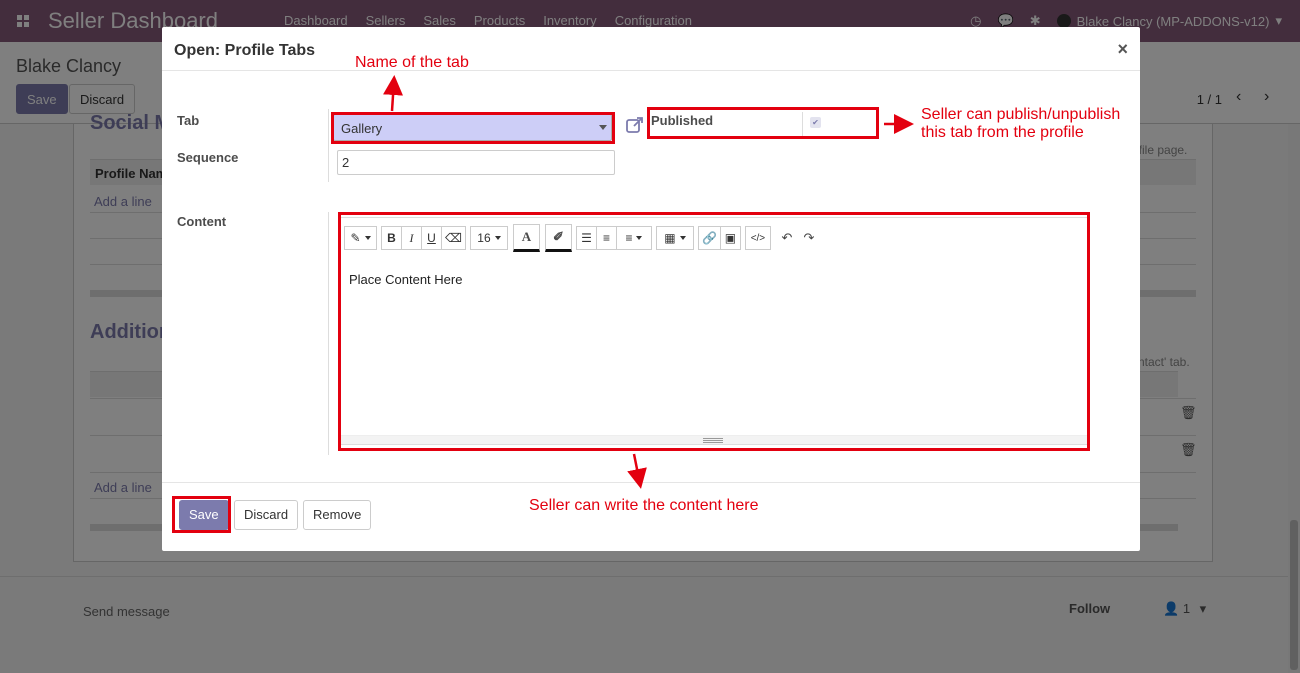 The height and width of the screenshot is (673, 1300). I want to click on arrow-to-annotation-content, so click(637, 471).